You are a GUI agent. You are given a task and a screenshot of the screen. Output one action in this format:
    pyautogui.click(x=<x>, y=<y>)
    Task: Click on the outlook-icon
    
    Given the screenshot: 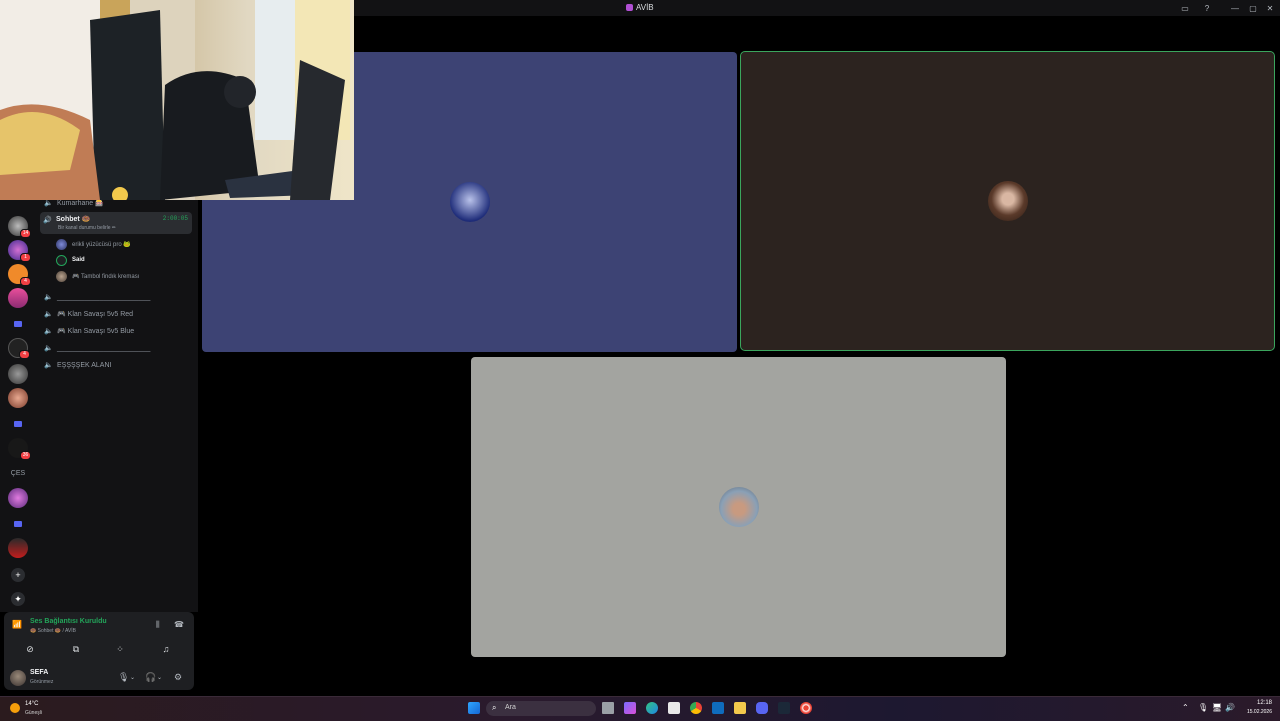 What is the action you would take?
    pyautogui.click(x=718, y=708)
    